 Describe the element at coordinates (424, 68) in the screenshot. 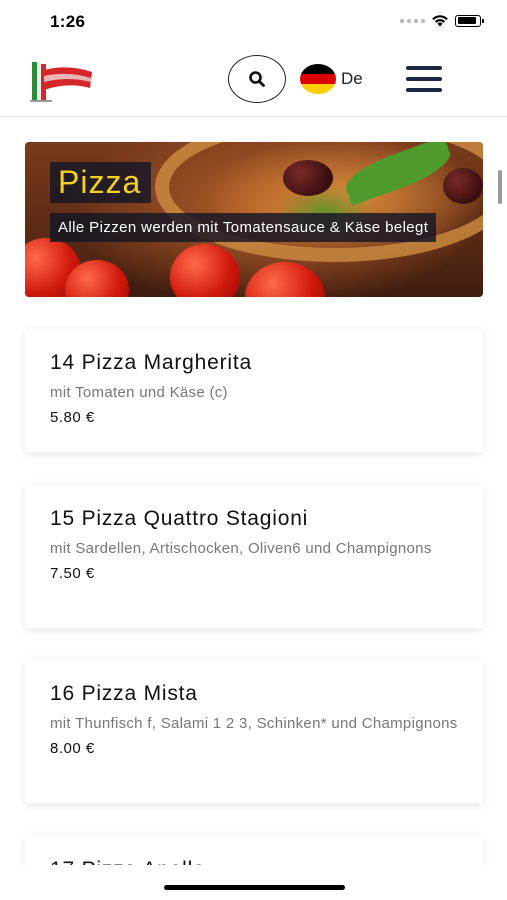

I see `menu-icon` at that location.